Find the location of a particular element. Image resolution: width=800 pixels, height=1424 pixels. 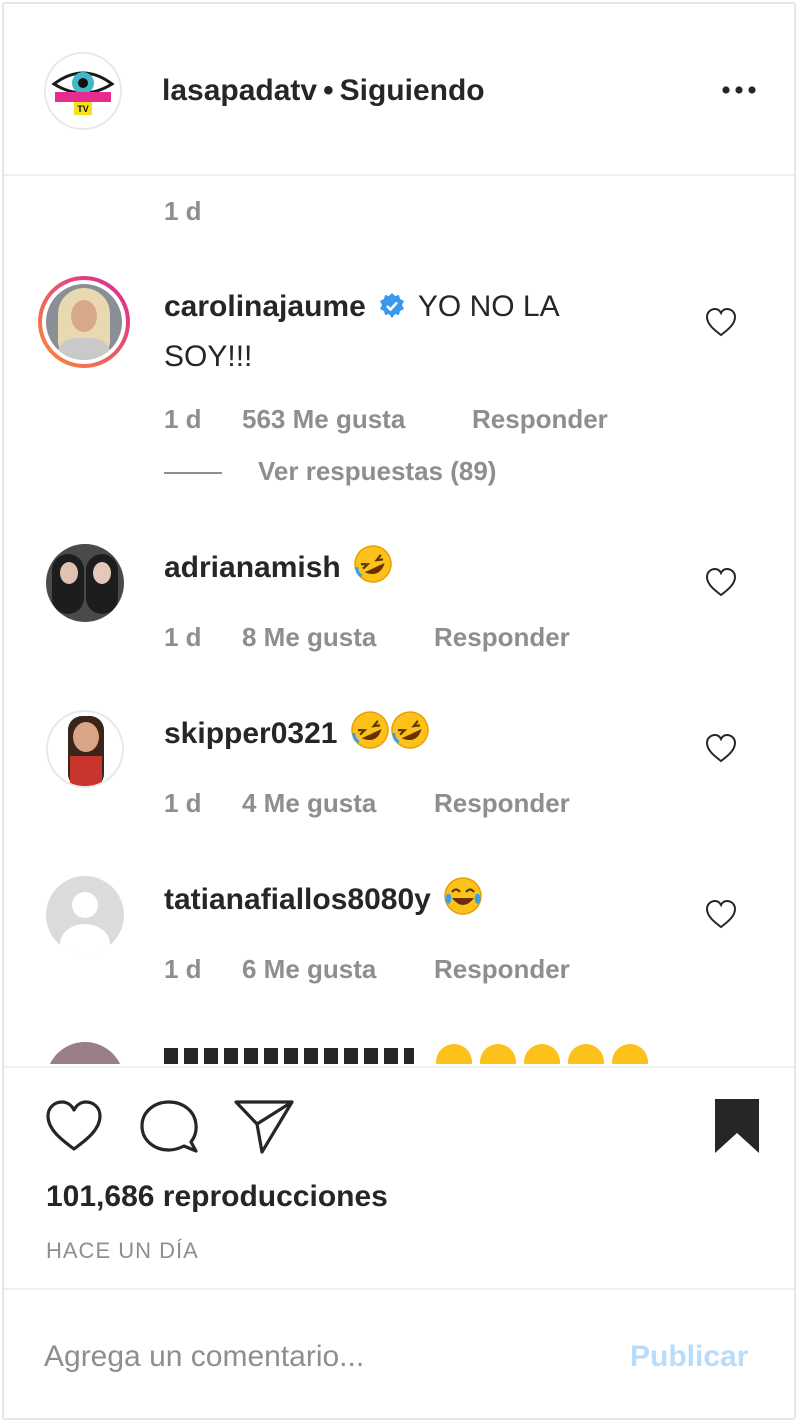

comment-item-partial is located at coordinates (399, 1052).